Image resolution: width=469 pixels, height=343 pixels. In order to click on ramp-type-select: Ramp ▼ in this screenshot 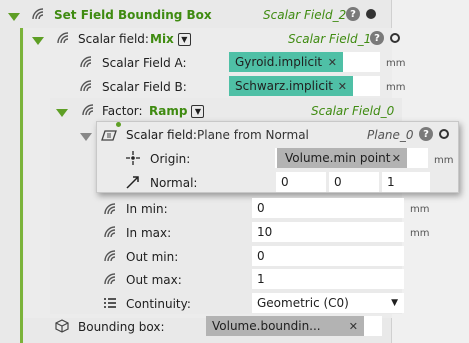, I will do `click(177, 111)`.